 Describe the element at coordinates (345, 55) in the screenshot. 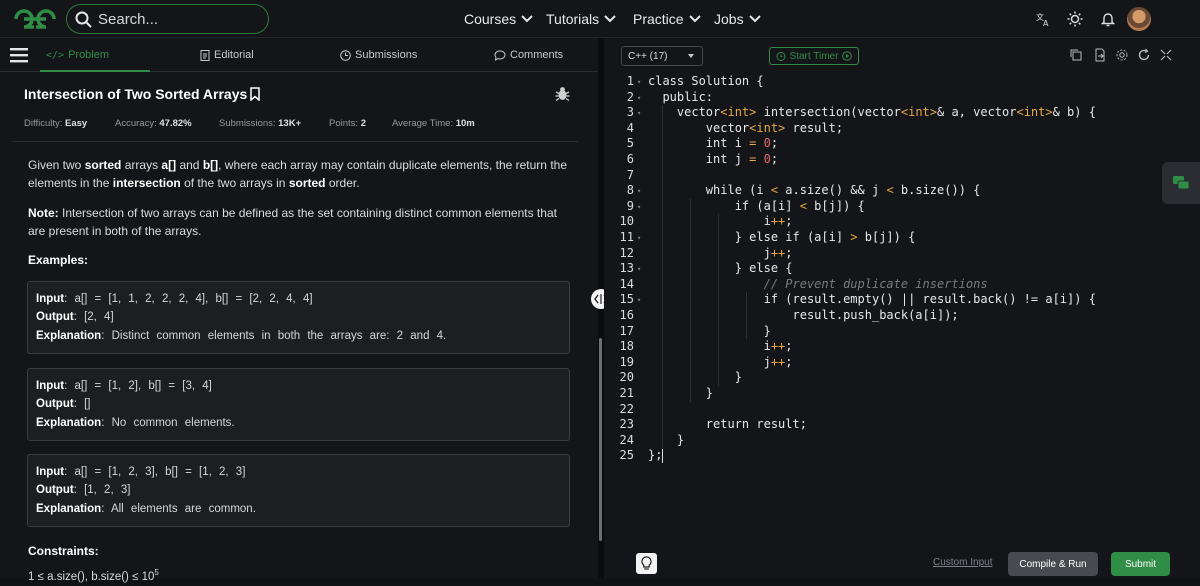

I see `clock-icon` at that location.